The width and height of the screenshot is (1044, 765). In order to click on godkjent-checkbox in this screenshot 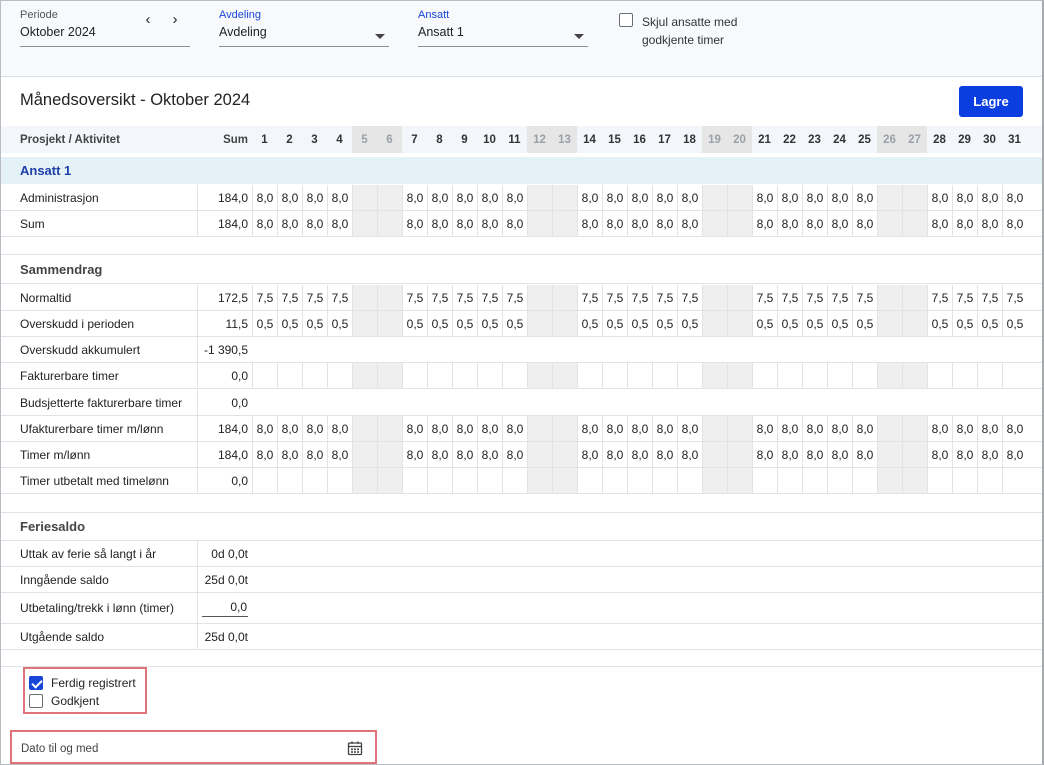, I will do `click(36, 701)`.